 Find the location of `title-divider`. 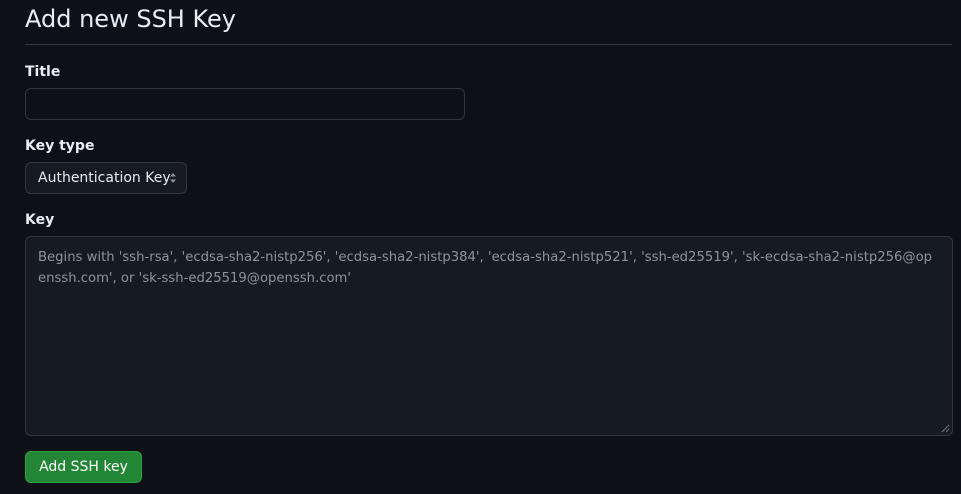

title-divider is located at coordinates (488, 44).